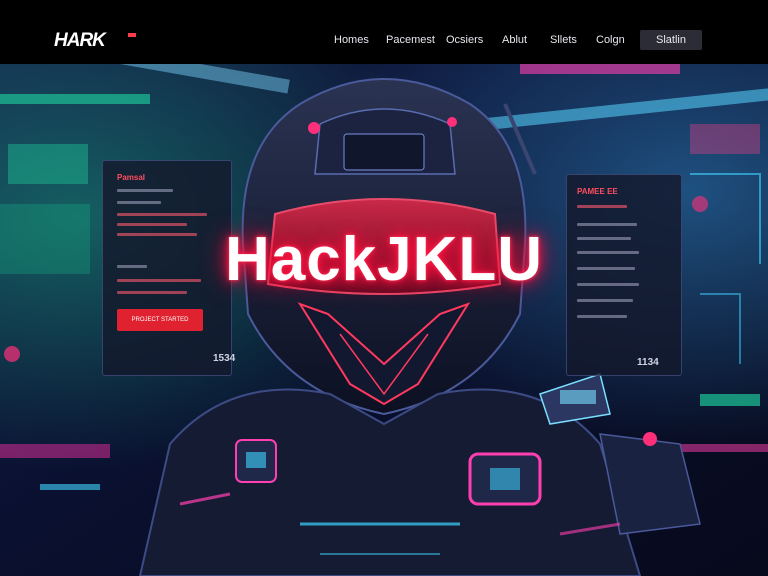  What do you see at coordinates (360, 40) in the screenshot?
I see `nav-link-homes: Homes` at bounding box center [360, 40].